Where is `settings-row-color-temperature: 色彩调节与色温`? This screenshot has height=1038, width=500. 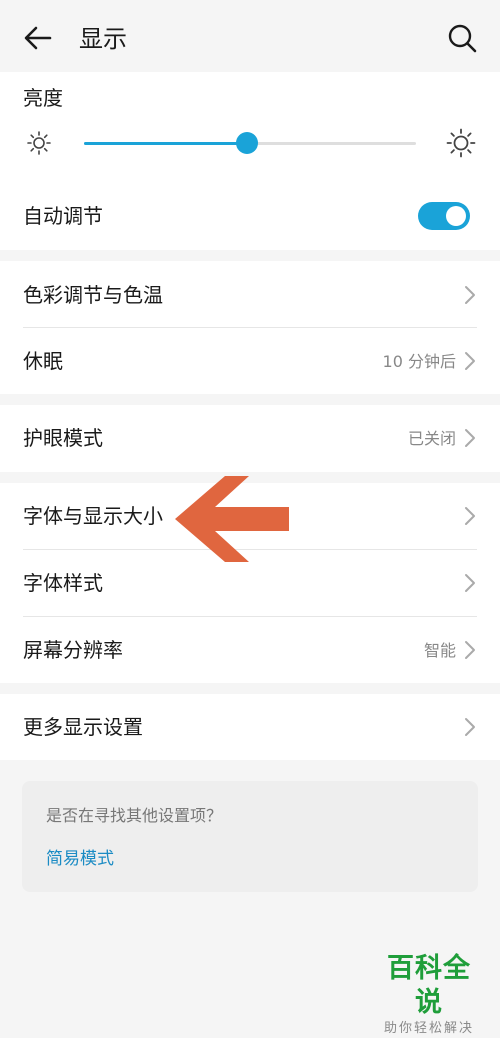
settings-row-color-temperature: 色彩调节与色温 is located at coordinates (250, 295).